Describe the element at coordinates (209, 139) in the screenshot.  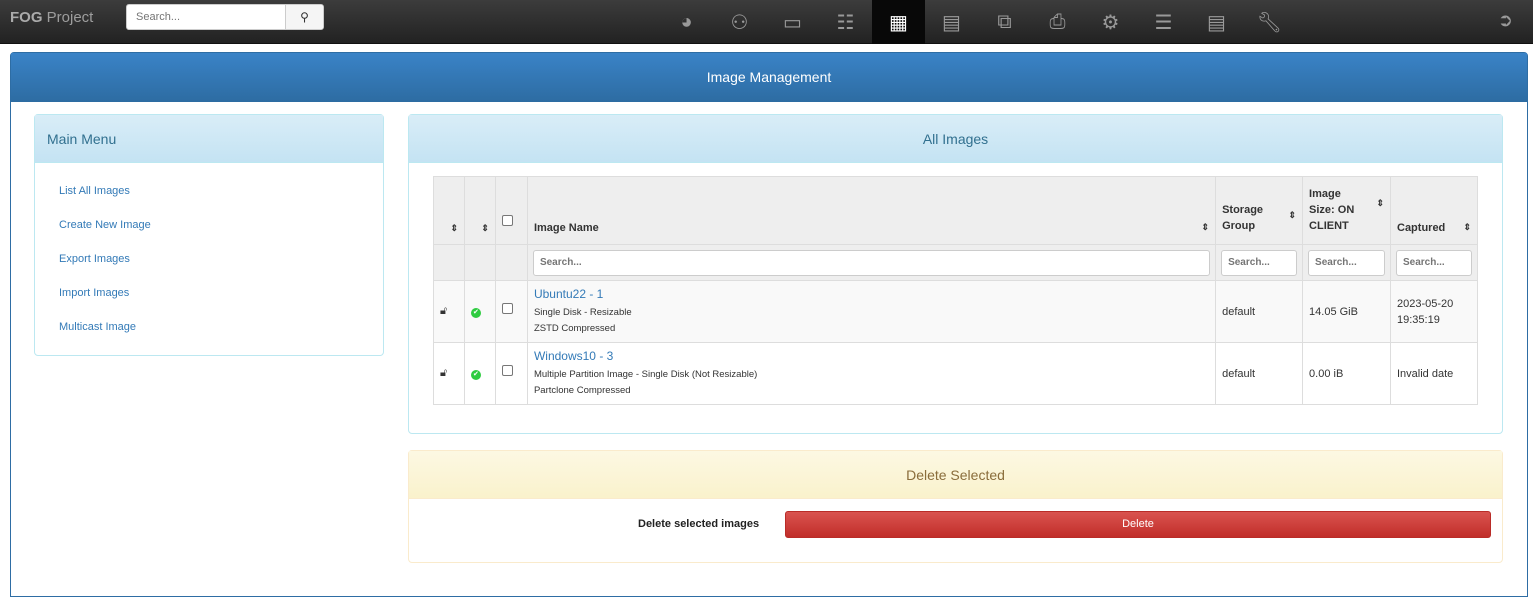
I see `main-menu-title: Main Menu` at that location.